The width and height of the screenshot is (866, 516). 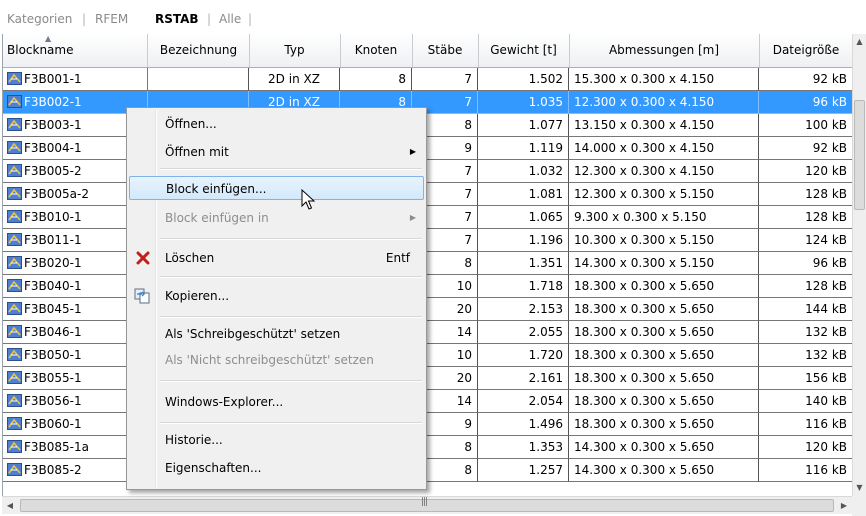 What do you see at coordinates (308, 199) in the screenshot?
I see `mouse-pointer-icon` at bounding box center [308, 199].